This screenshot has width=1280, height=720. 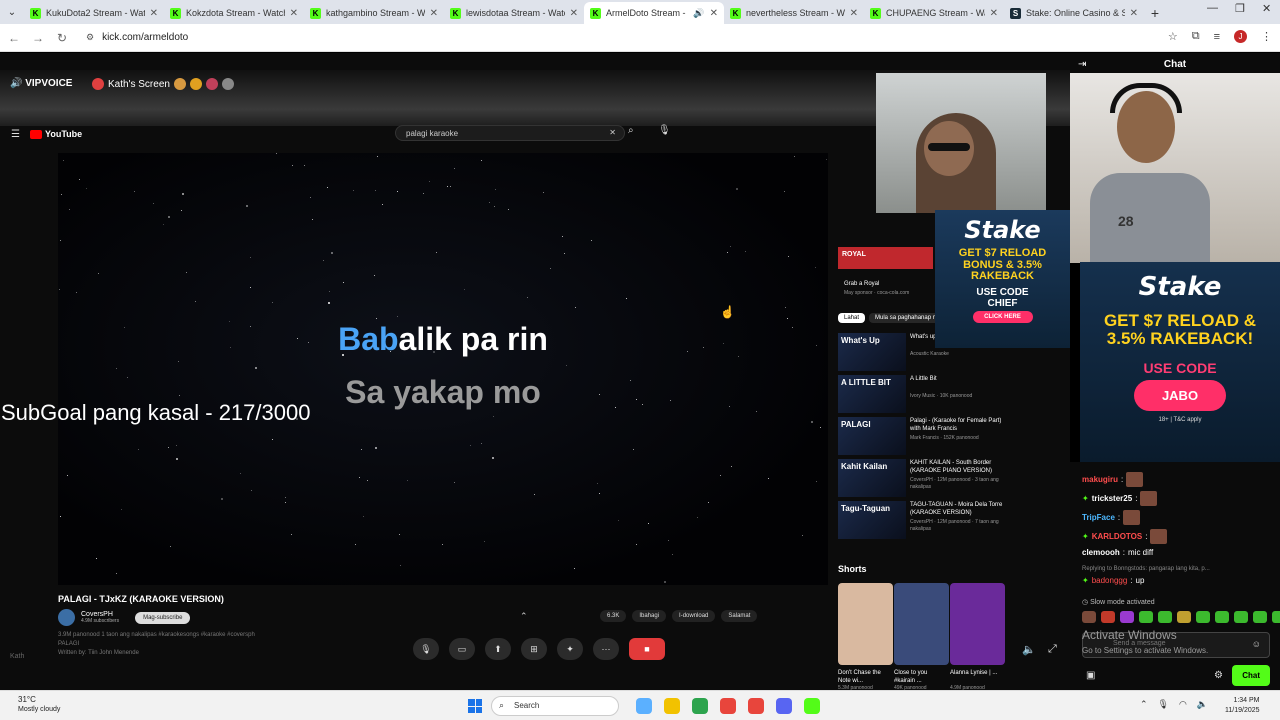 What do you see at coordinates (1155, 13) in the screenshot?
I see `new-tab-button: +` at bounding box center [1155, 13].